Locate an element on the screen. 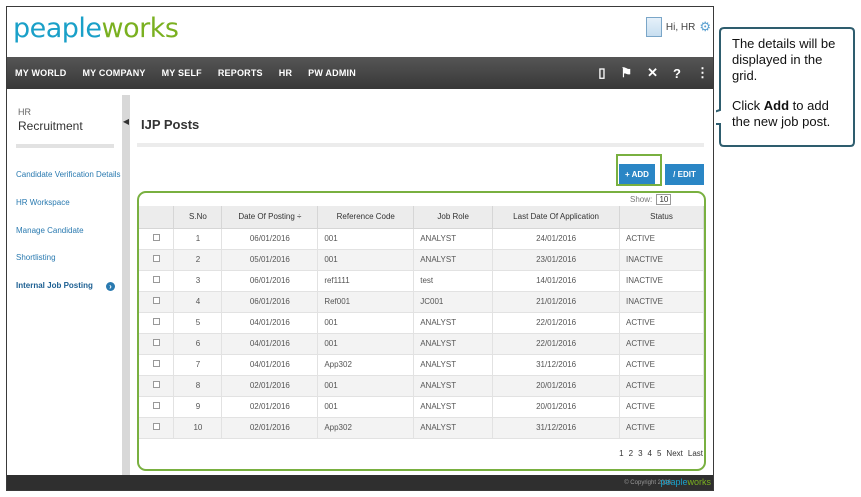 The height and width of the screenshot is (497, 861). footer: © Copyright 2016 peapleworks is located at coordinates (360, 482).